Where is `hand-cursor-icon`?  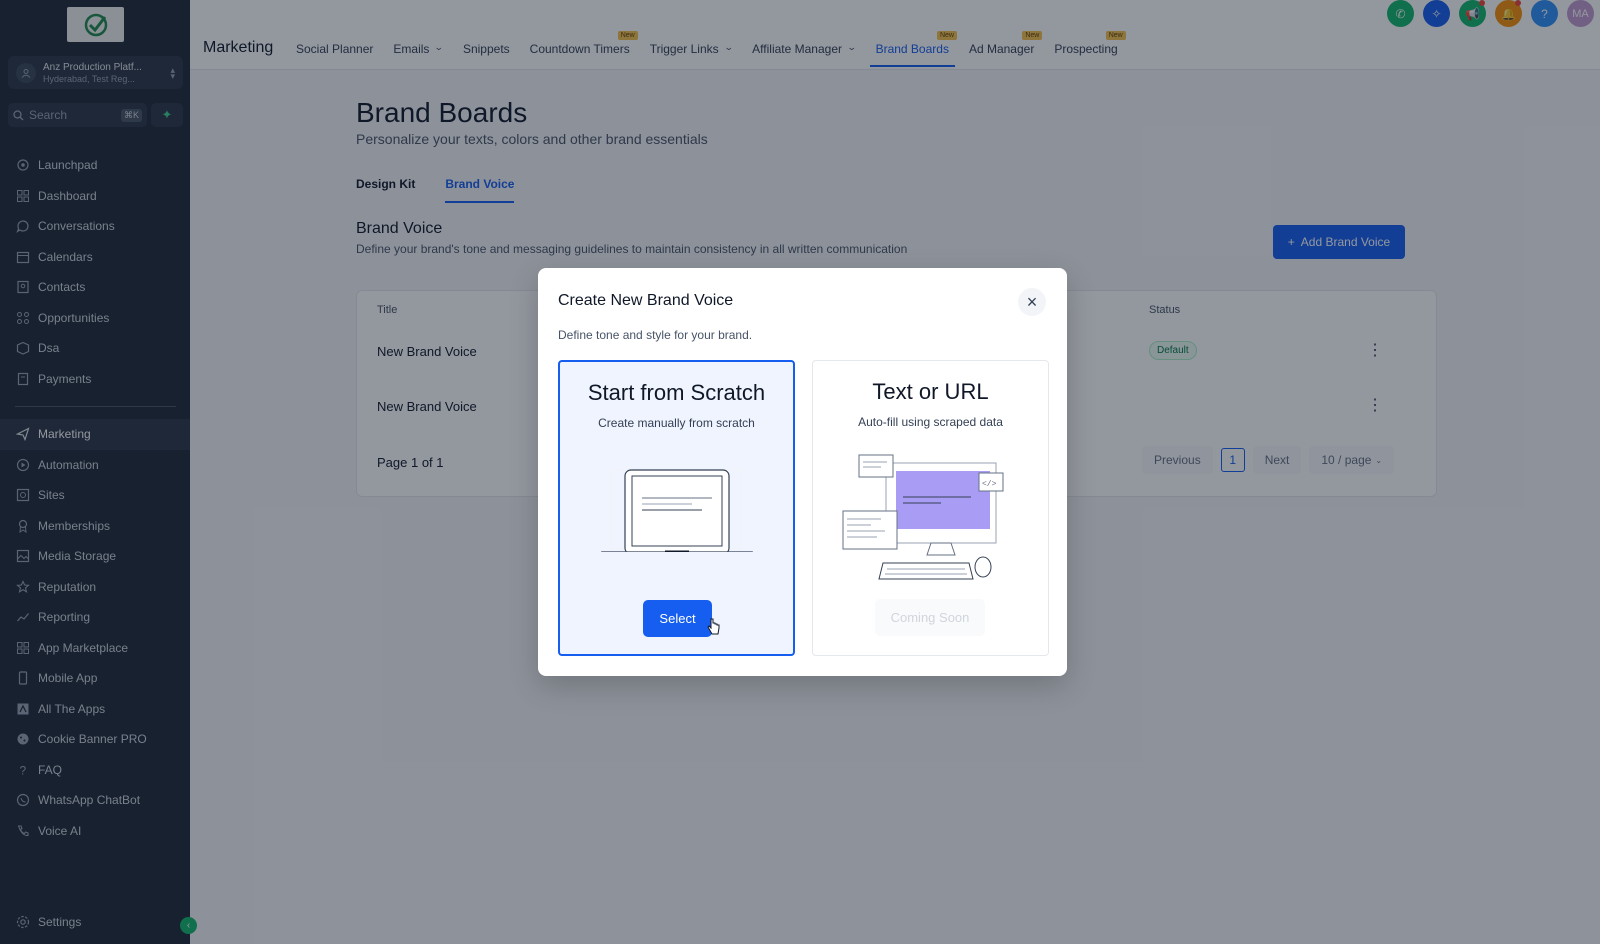
hand-cursor-icon is located at coordinates (713, 626).